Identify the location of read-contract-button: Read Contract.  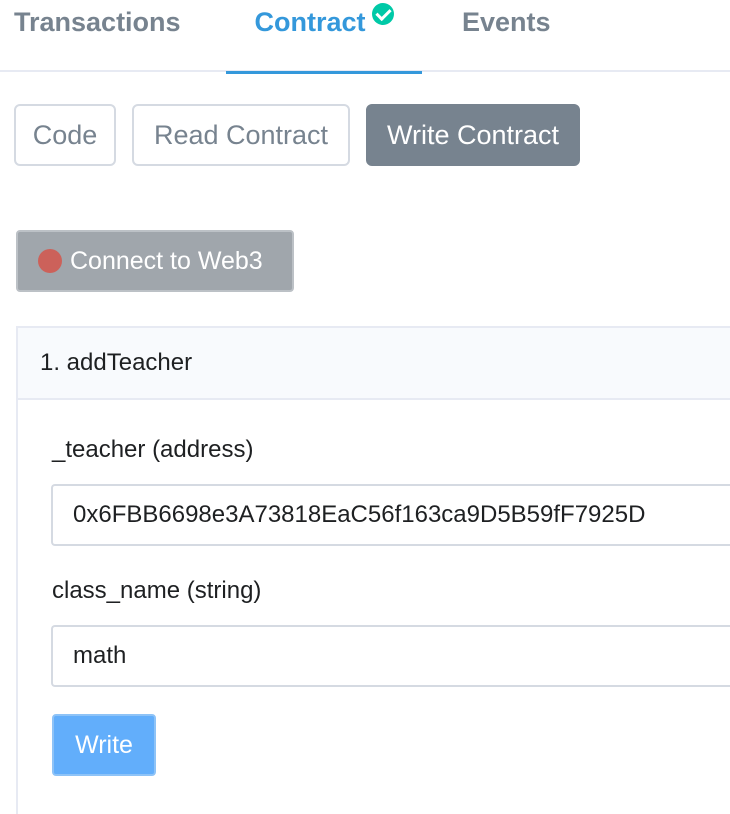
(241, 135).